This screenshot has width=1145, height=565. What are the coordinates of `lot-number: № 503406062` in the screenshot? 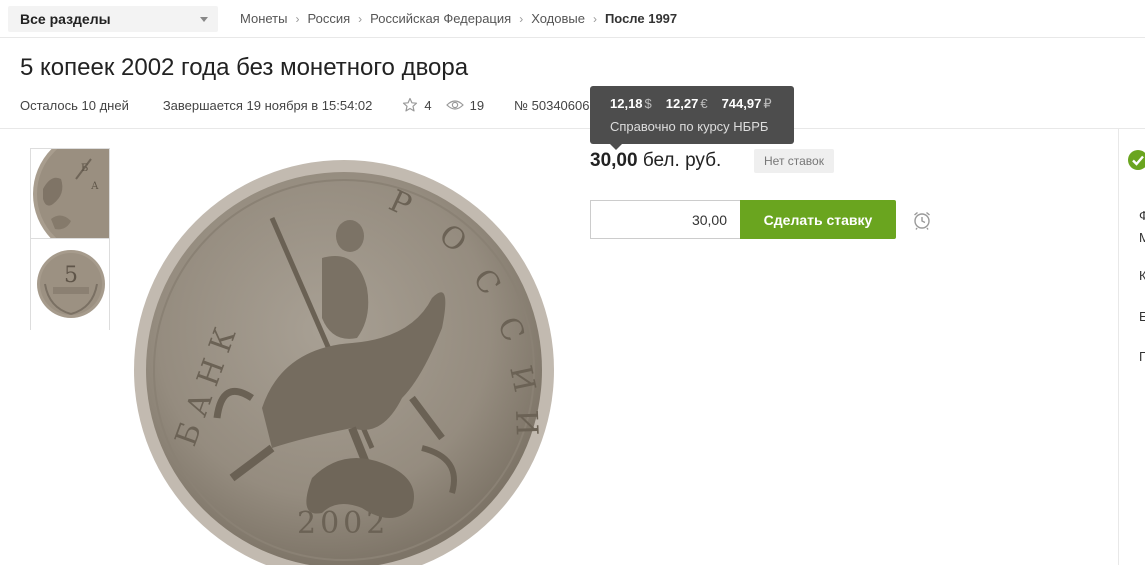 It's located at (555, 105).